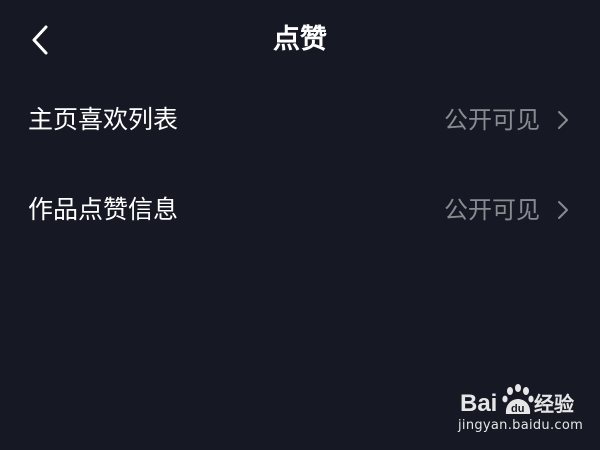 Image resolution: width=600 pixels, height=450 pixels. Describe the element at coordinates (300, 120) in the screenshot. I see `setting-row-homepage-likes: 主页喜欢列表 公开可见` at that location.